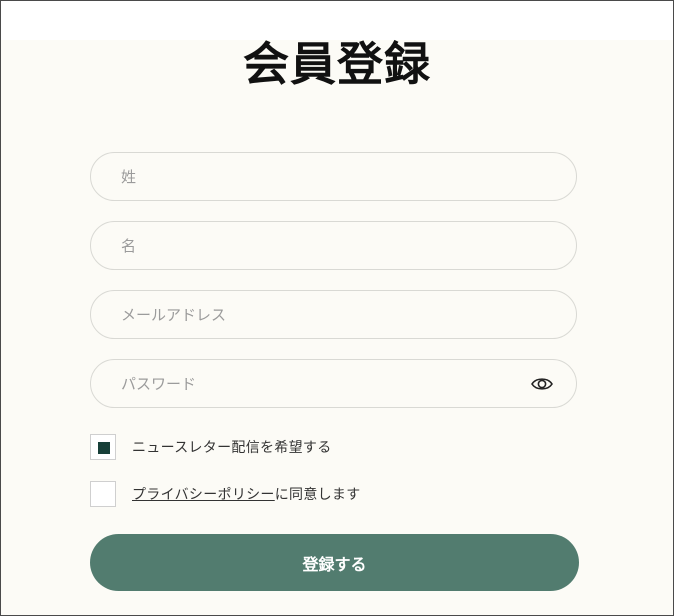  I want to click on newsletter-label: ニュースレター配信を希望する, so click(232, 448).